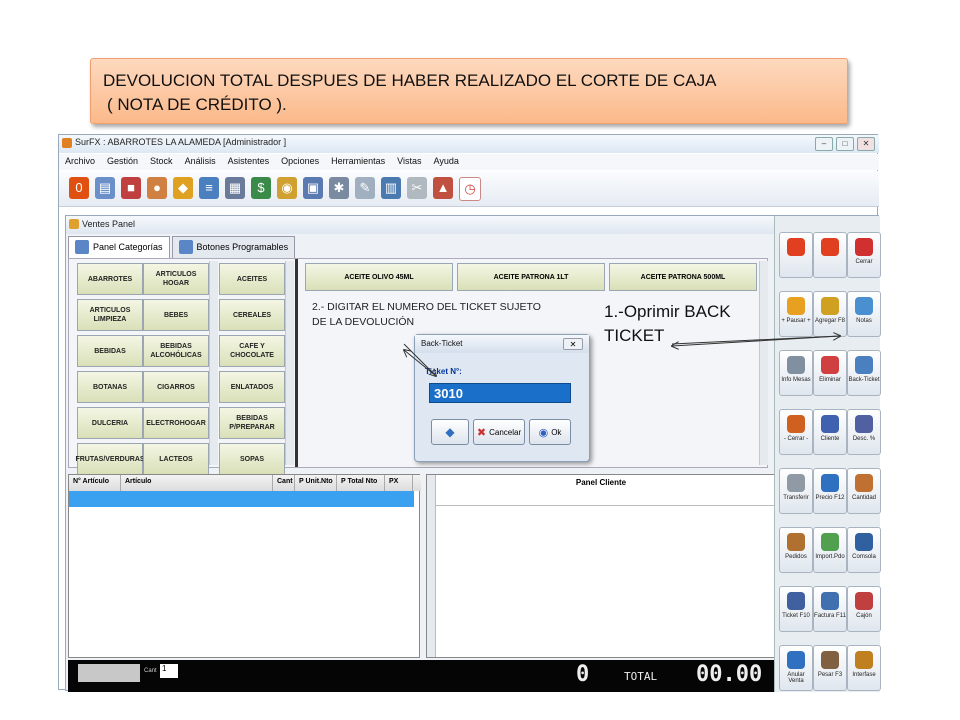  I want to click on arrow-to-note, so click(756, 340).